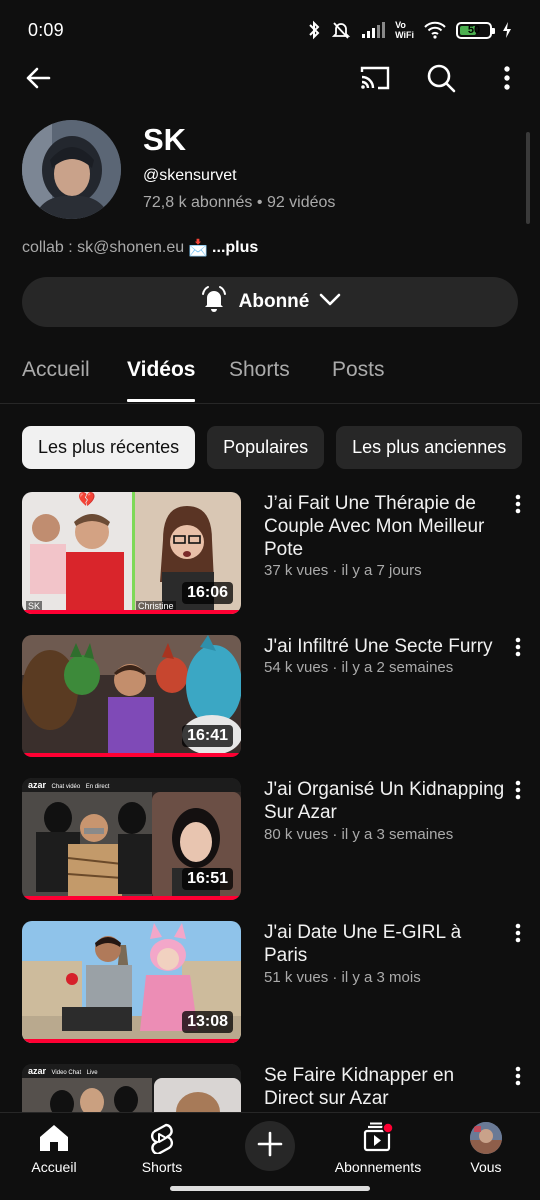 The height and width of the screenshot is (1200, 540). I want to click on battery-icon: 50, so click(475, 30).